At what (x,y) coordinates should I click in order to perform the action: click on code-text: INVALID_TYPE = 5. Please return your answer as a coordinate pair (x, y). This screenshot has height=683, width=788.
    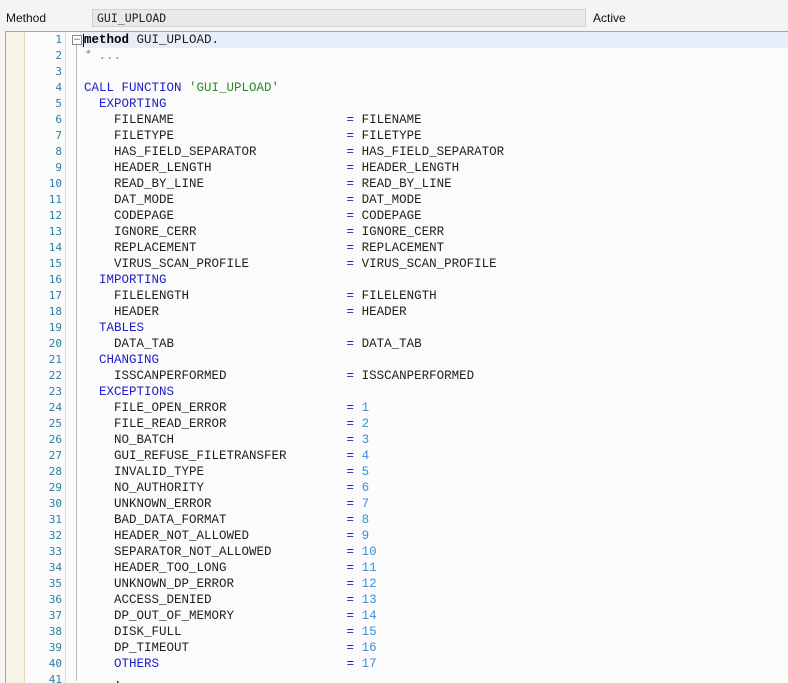
    Looking at the image, I should click on (226, 472).